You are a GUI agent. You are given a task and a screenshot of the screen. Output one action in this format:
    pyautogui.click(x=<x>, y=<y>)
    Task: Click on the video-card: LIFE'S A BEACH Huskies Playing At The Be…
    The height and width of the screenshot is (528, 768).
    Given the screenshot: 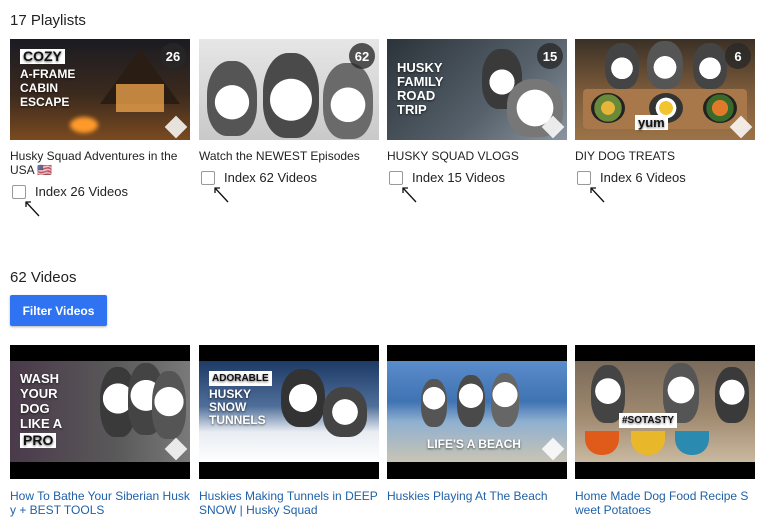 What is the action you would take?
    pyautogui.click(x=477, y=424)
    